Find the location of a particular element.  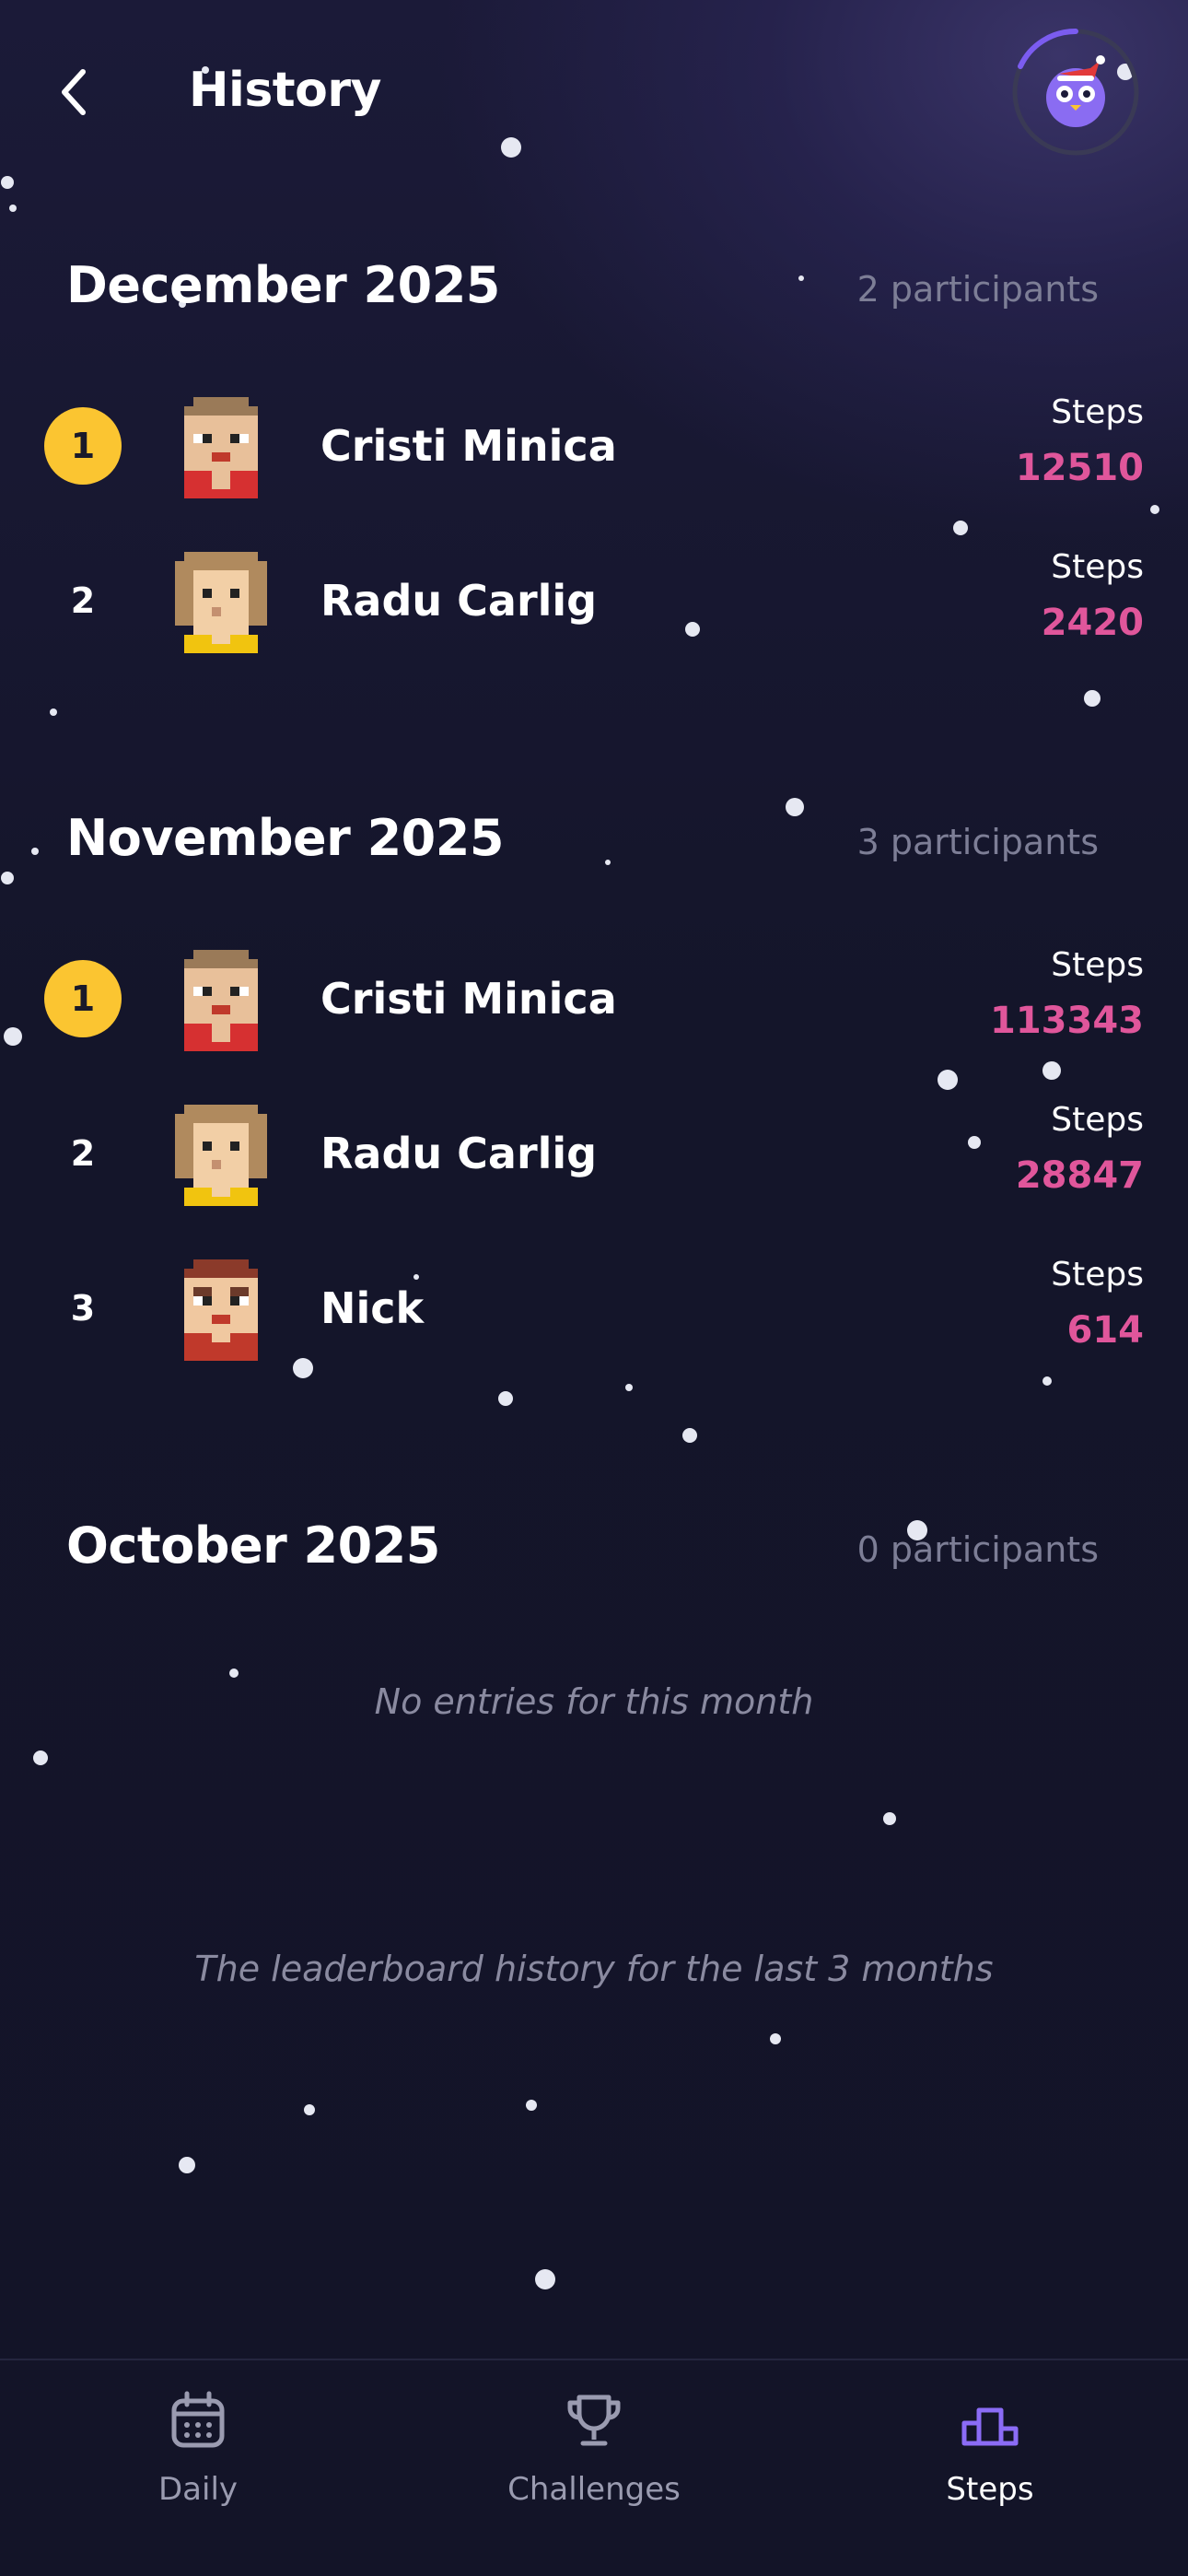

month-title: November 2025 is located at coordinates (285, 838).